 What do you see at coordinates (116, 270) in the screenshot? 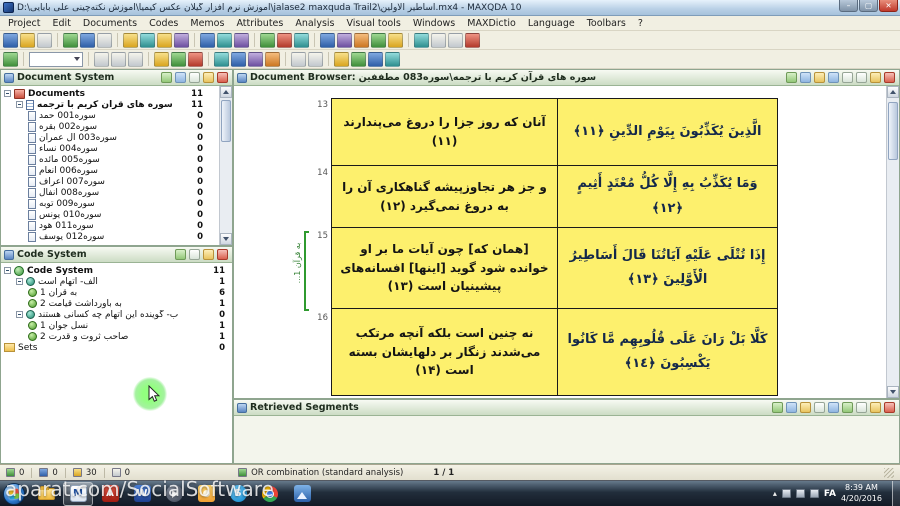
I see `tree-item-code-root: Code System 11` at bounding box center [116, 270].